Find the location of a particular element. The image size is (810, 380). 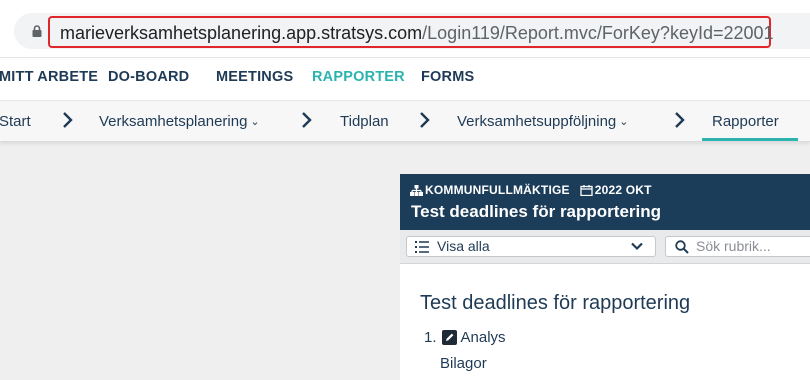

nav-rapporter: RAPPORTER is located at coordinates (358, 77).